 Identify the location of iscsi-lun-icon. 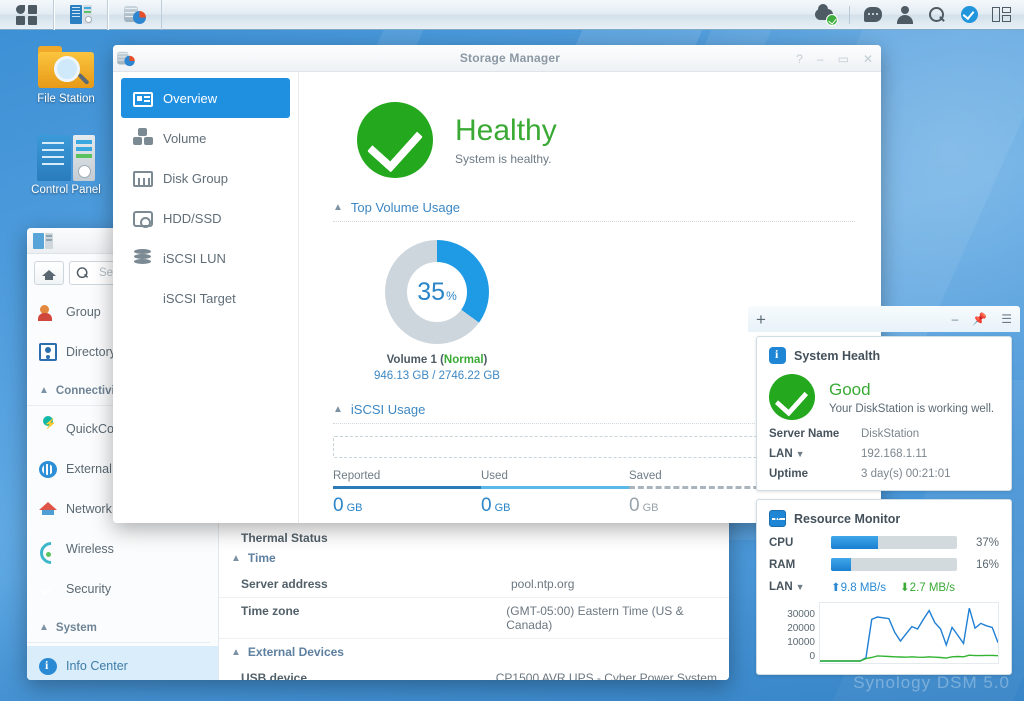
(143, 258).